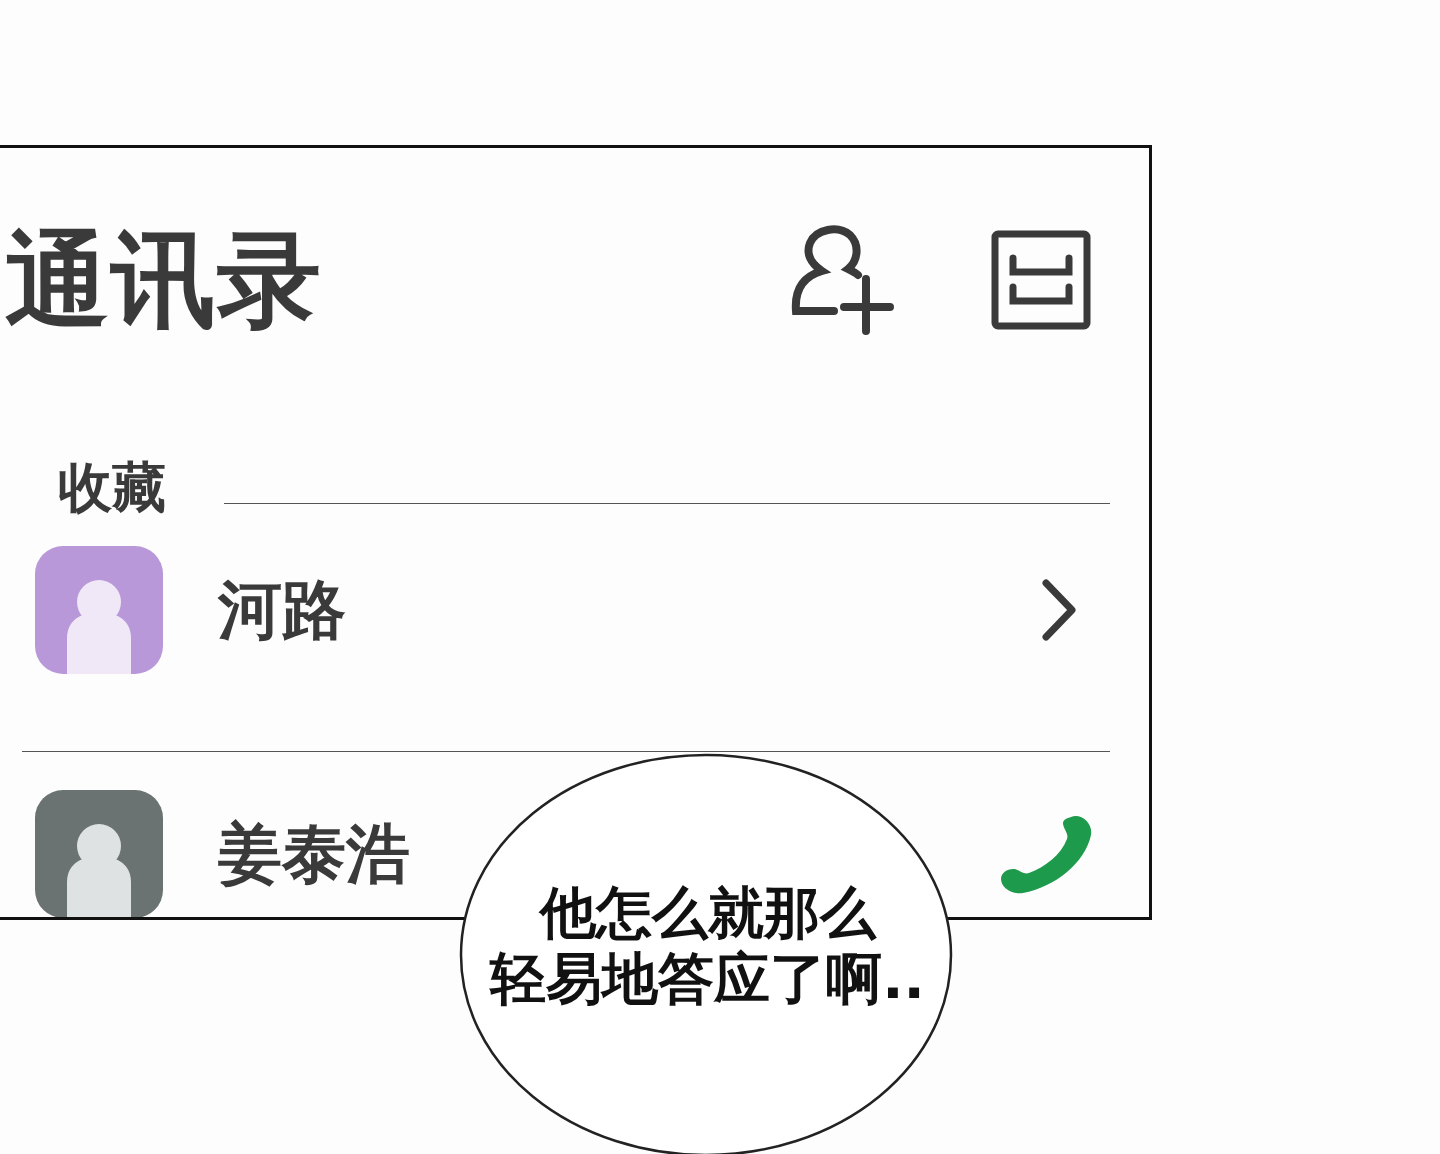 Image resolution: width=1440 pixels, height=1154 pixels. I want to click on bubble-text: 轻易地答应了啊.., so click(707, 979).